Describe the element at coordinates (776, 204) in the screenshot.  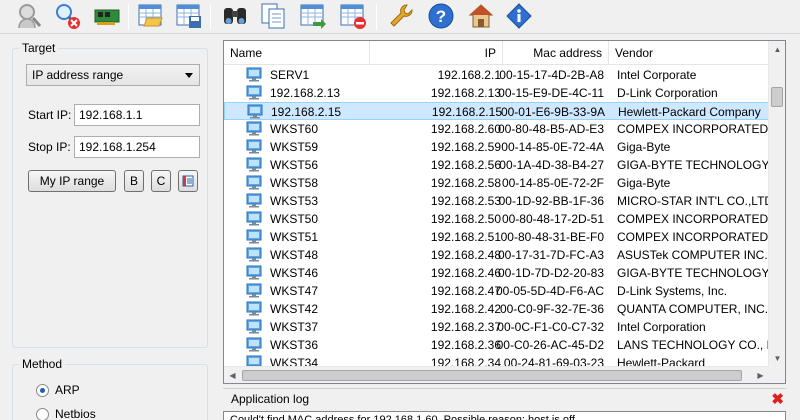
I see `vertical-scrollbar: ▲ ▼` at that location.